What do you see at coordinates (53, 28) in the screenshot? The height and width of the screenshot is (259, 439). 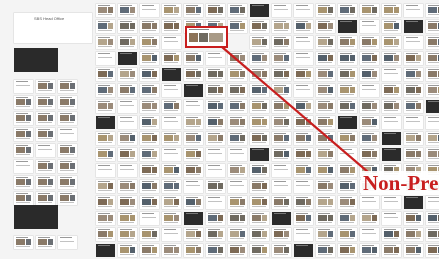 I see `title-slide-thumbnail: SBS Head Office` at bounding box center [53, 28].